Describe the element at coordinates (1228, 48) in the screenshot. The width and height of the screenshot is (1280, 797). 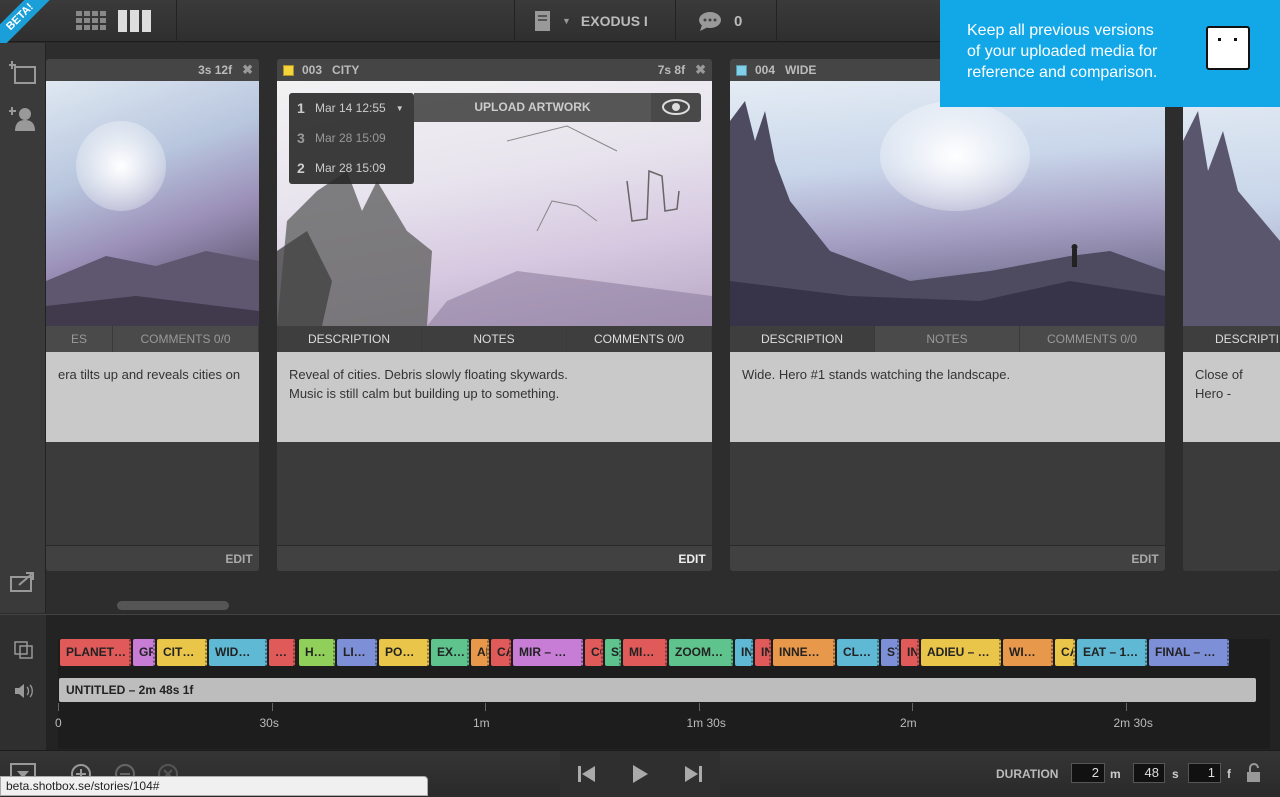
I see `tip-mascot-icon` at that location.